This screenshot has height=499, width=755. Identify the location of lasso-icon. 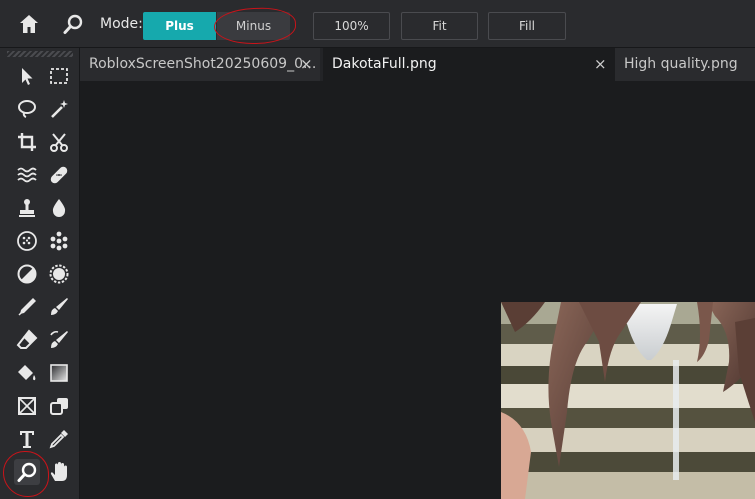
(27, 109).